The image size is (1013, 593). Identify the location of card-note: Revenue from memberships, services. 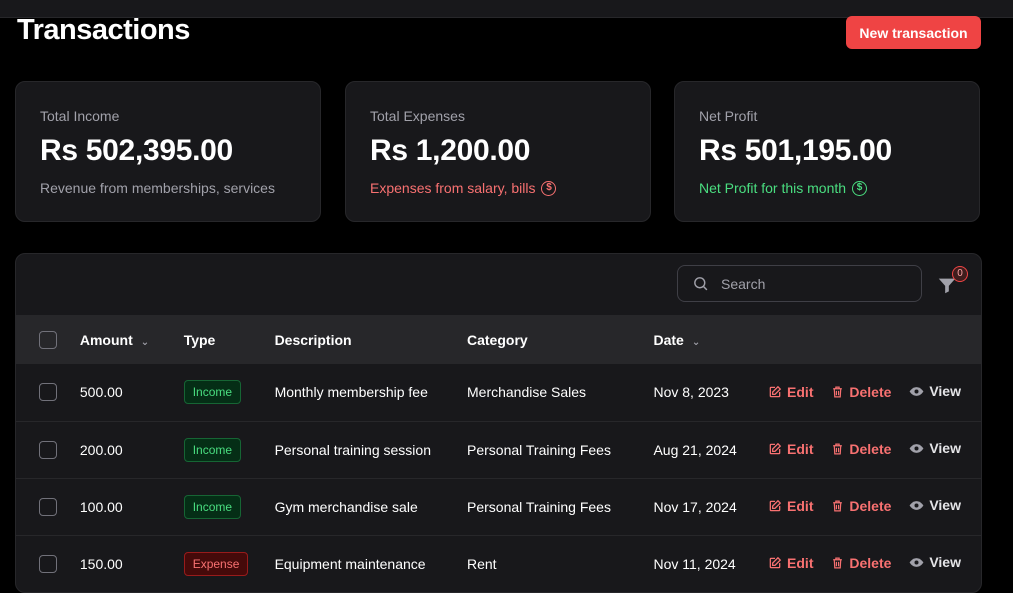
(168, 188).